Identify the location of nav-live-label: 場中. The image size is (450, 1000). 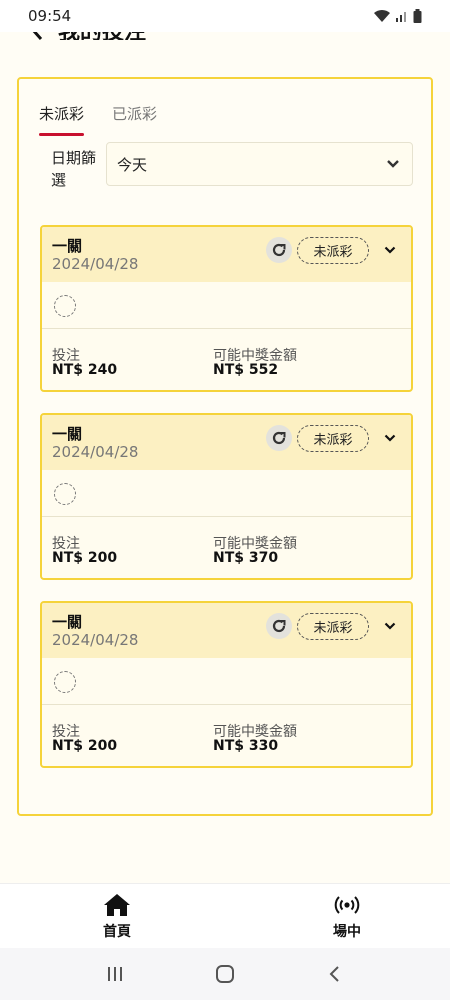
(347, 932).